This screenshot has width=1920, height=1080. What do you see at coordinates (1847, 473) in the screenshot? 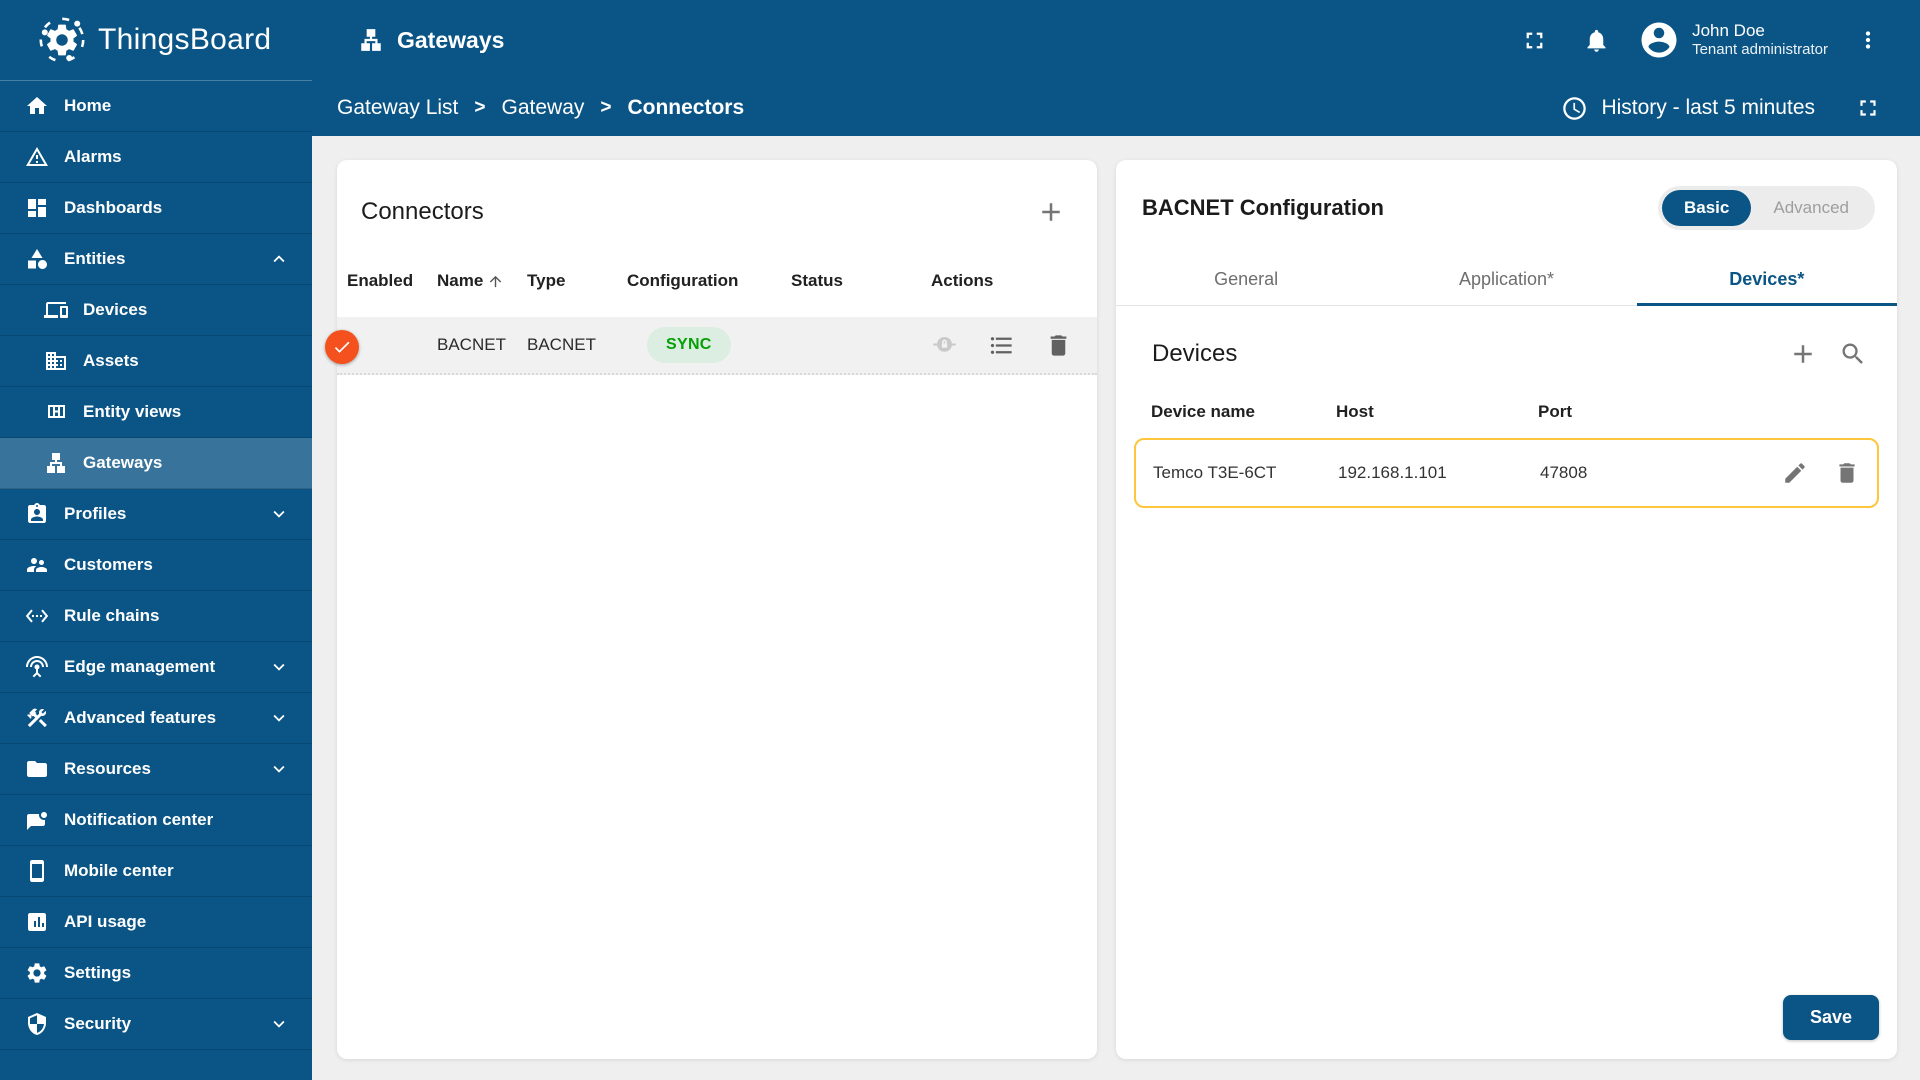
I see `delete-device-button` at bounding box center [1847, 473].